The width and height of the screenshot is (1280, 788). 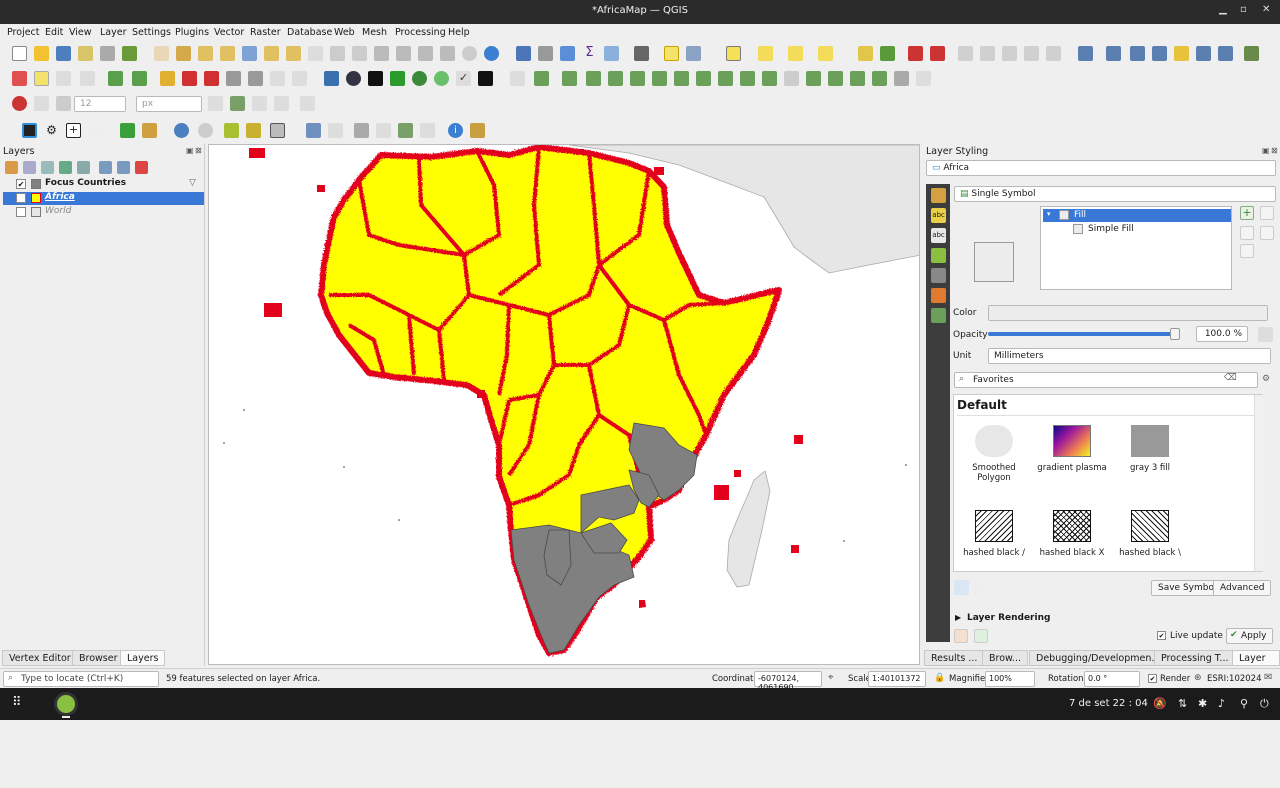 What do you see at coordinates (403, 53) in the screenshot?
I see `new-3d-map-icon` at bounding box center [403, 53].